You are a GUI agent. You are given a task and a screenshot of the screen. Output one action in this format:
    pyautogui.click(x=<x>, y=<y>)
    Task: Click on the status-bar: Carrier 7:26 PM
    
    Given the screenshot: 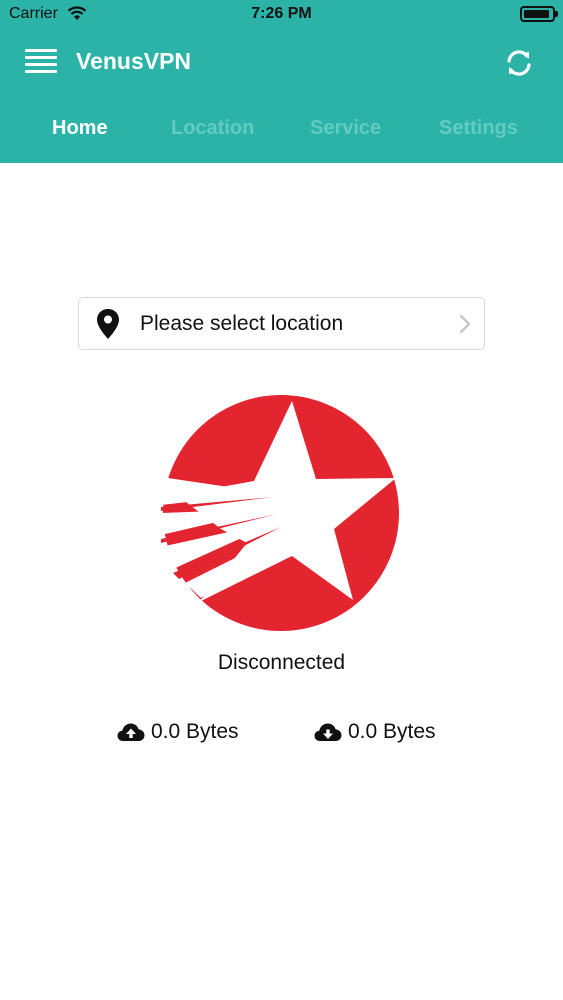 What is the action you would take?
    pyautogui.click(x=281, y=15)
    